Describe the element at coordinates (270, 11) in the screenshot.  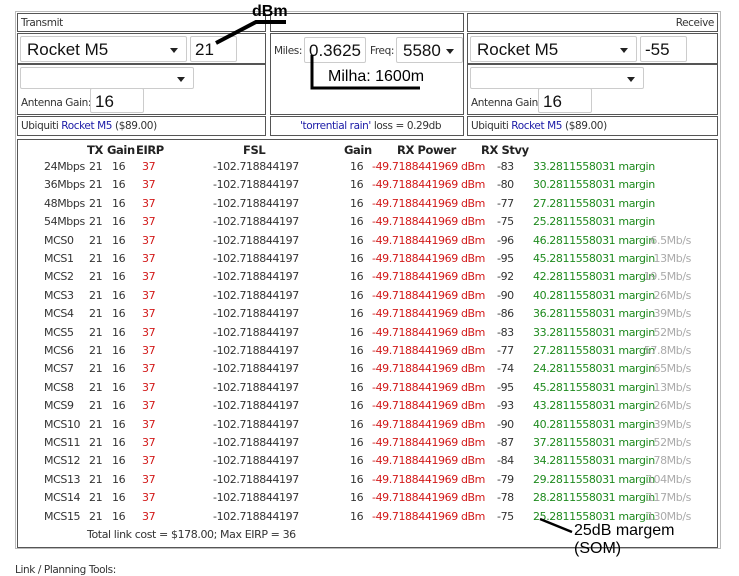
I see `annotation-dbm: dBm` at that location.